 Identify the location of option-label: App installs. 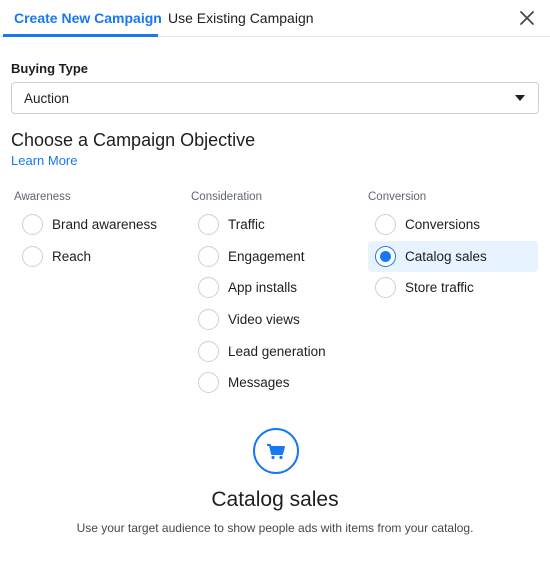
(263, 287).